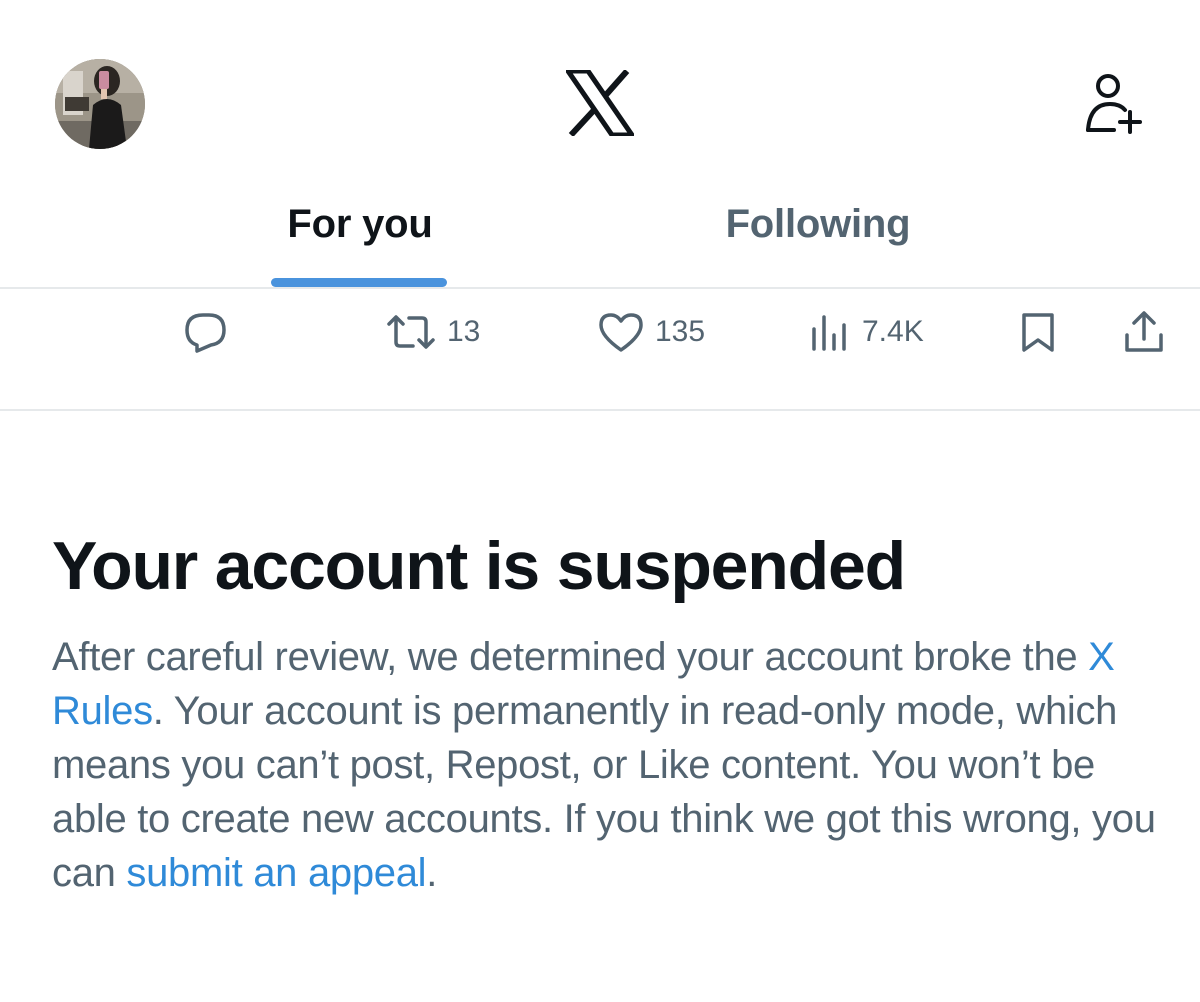 This screenshot has height=1002, width=1200. Describe the element at coordinates (360, 245) in the screenshot. I see `tab-for-you: For you` at that location.